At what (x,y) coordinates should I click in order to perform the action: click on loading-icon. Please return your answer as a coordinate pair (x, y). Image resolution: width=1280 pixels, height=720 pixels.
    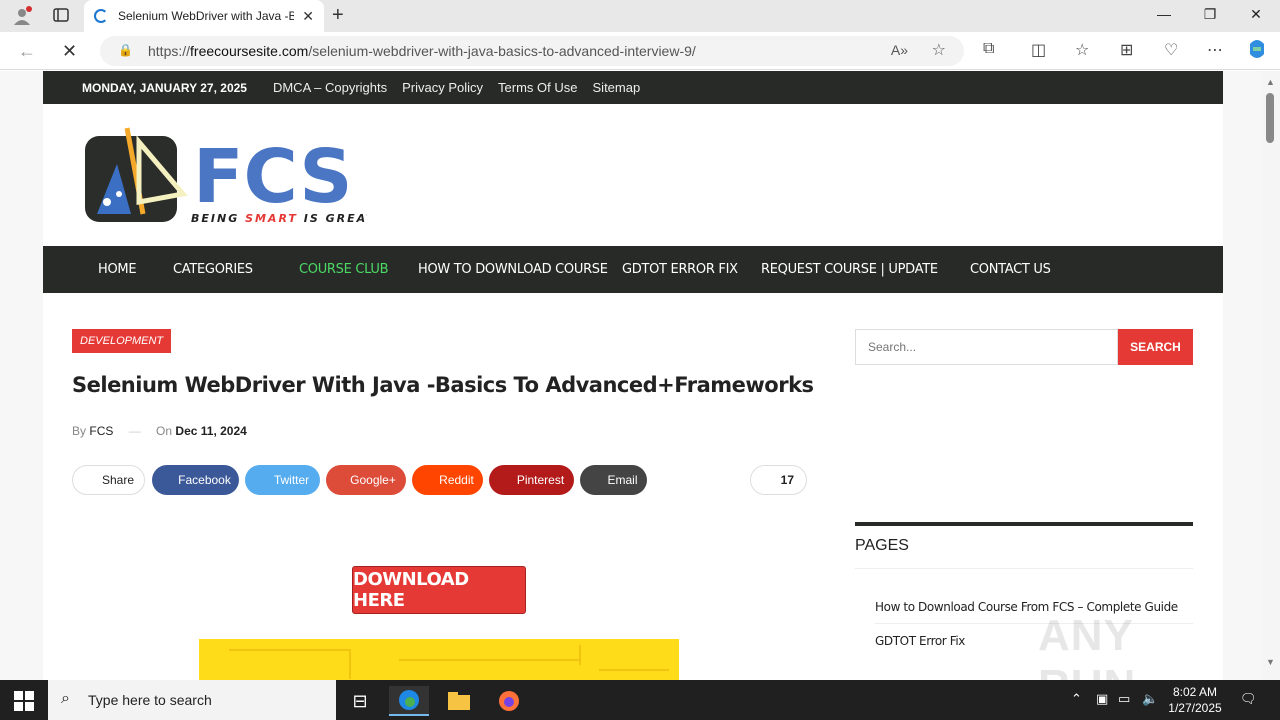
    Looking at the image, I should click on (101, 16).